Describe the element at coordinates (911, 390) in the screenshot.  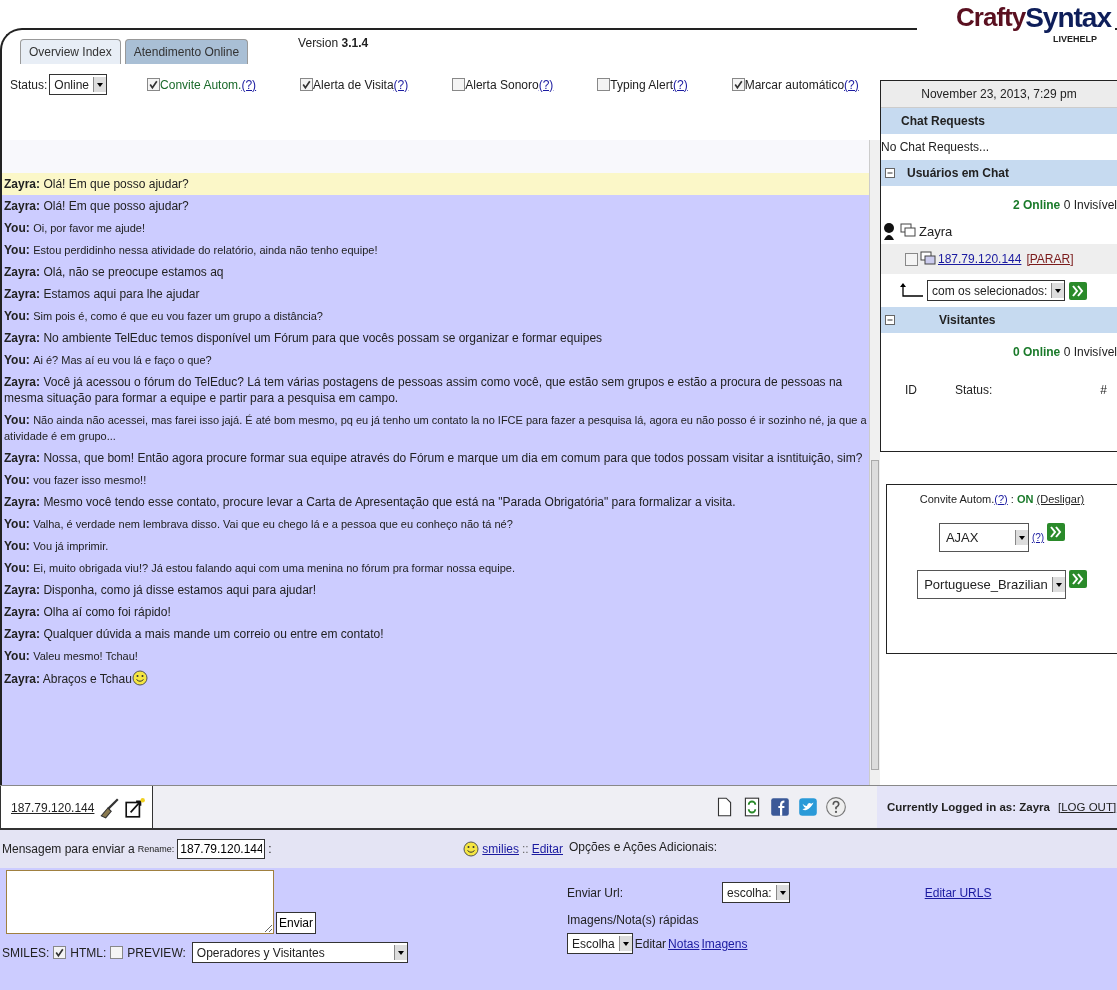
I see `column-header: ID` at that location.